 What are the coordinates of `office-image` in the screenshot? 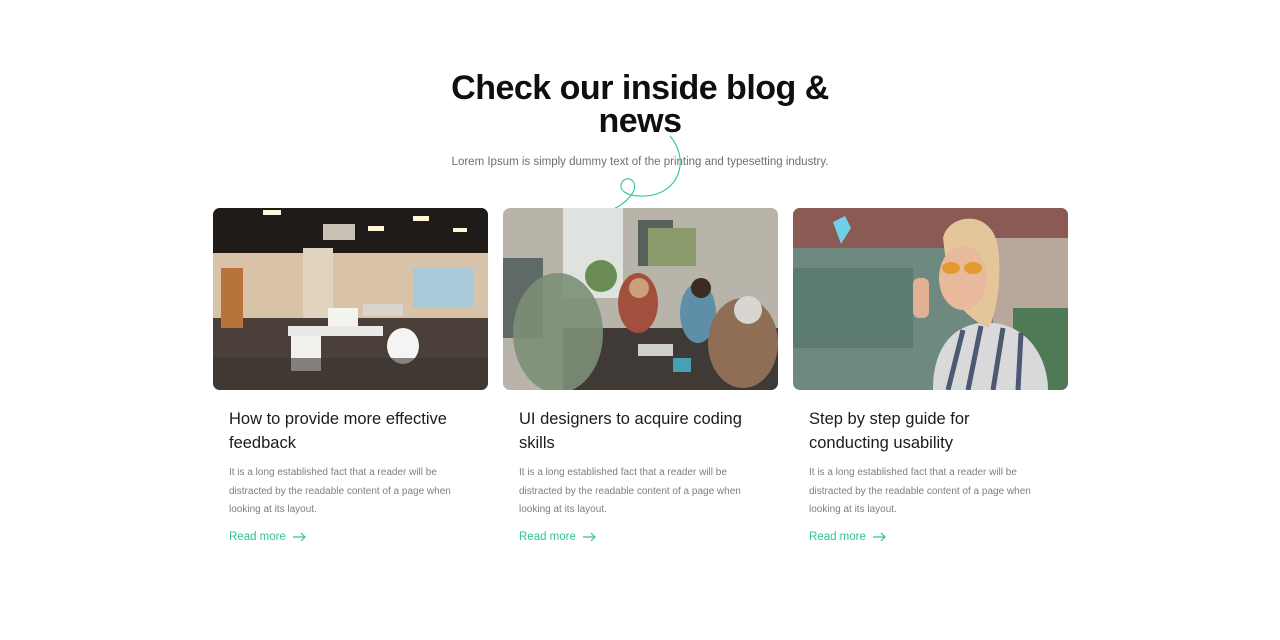 It's located at (350, 299).